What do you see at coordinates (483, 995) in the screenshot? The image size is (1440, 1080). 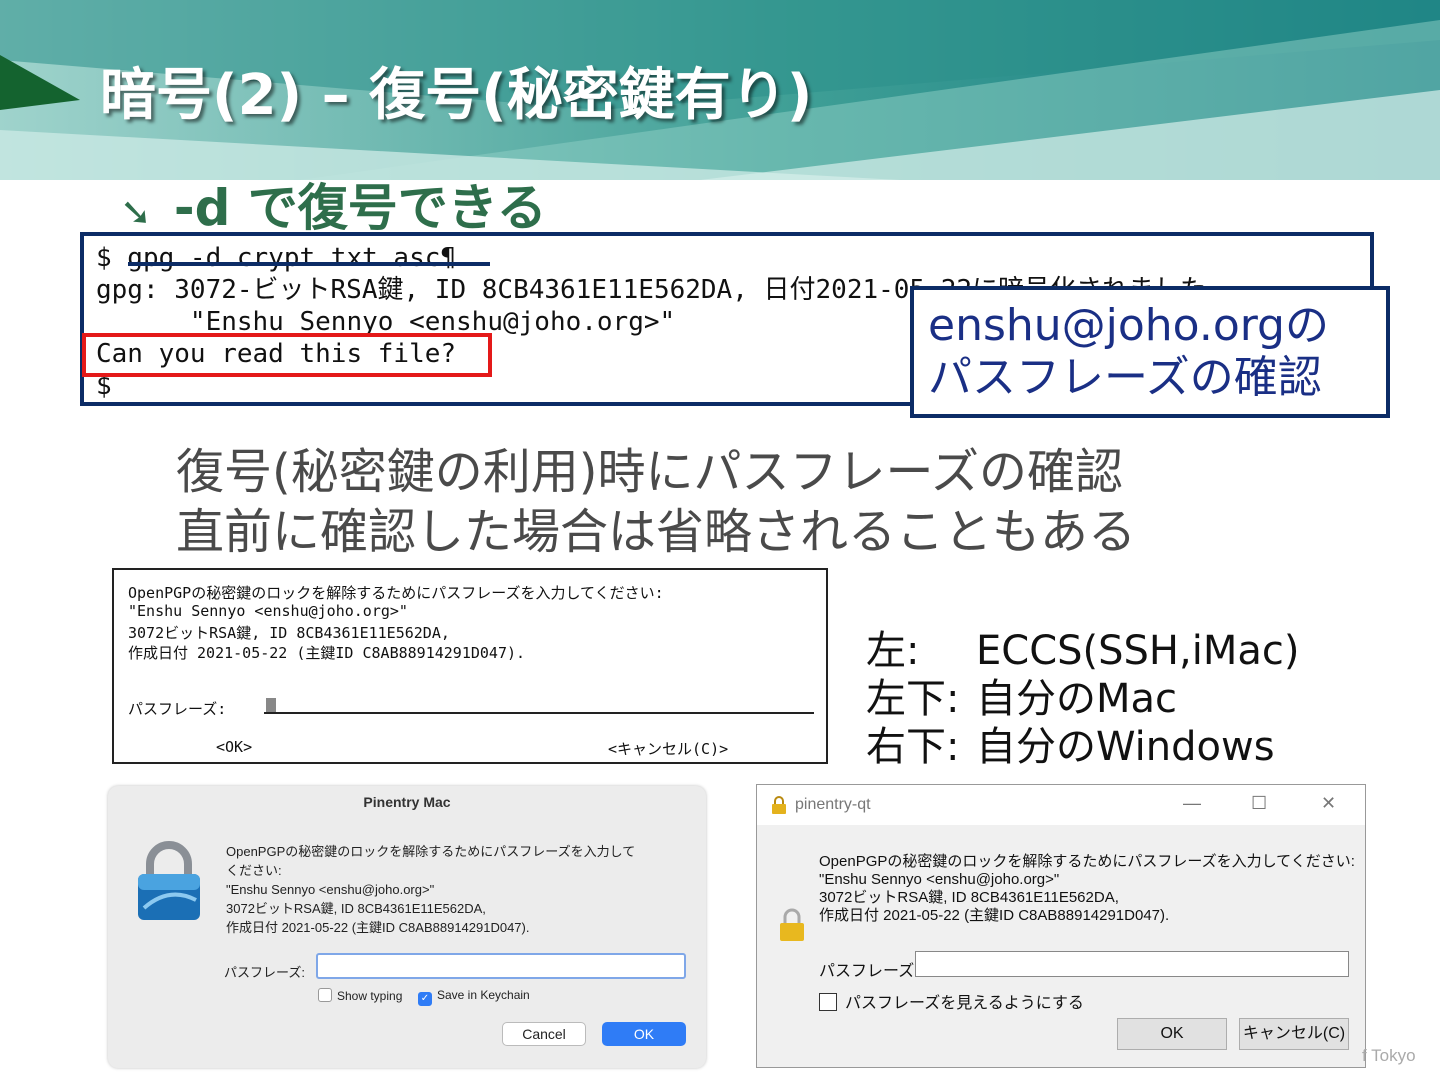 I see `save-keychain-label: Save in Keychain` at bounding box center [483, 995].